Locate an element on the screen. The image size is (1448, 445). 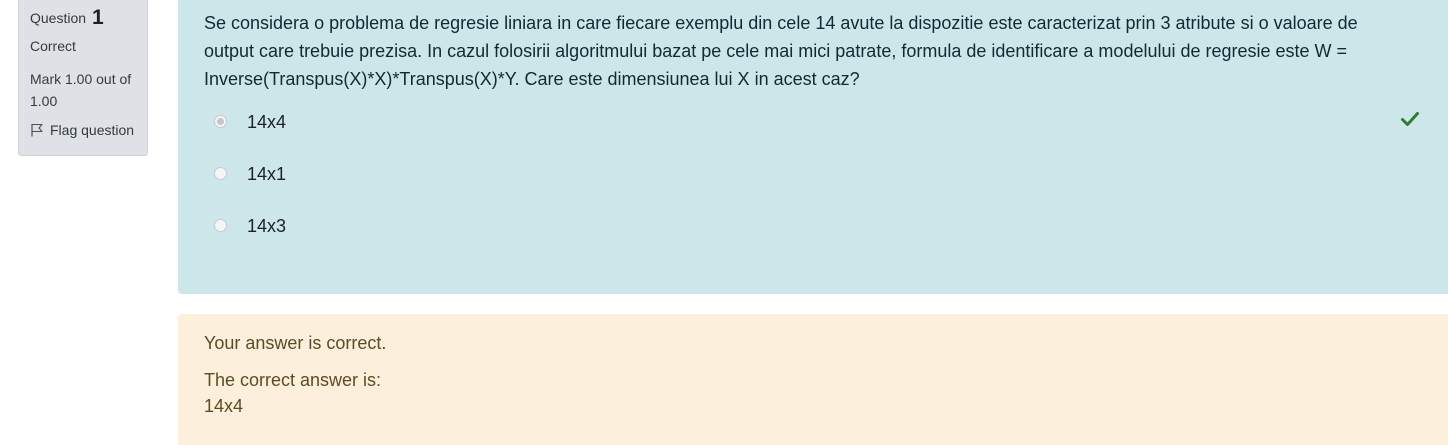
answer-label: 14x1 is located at coordinates (267, 174).